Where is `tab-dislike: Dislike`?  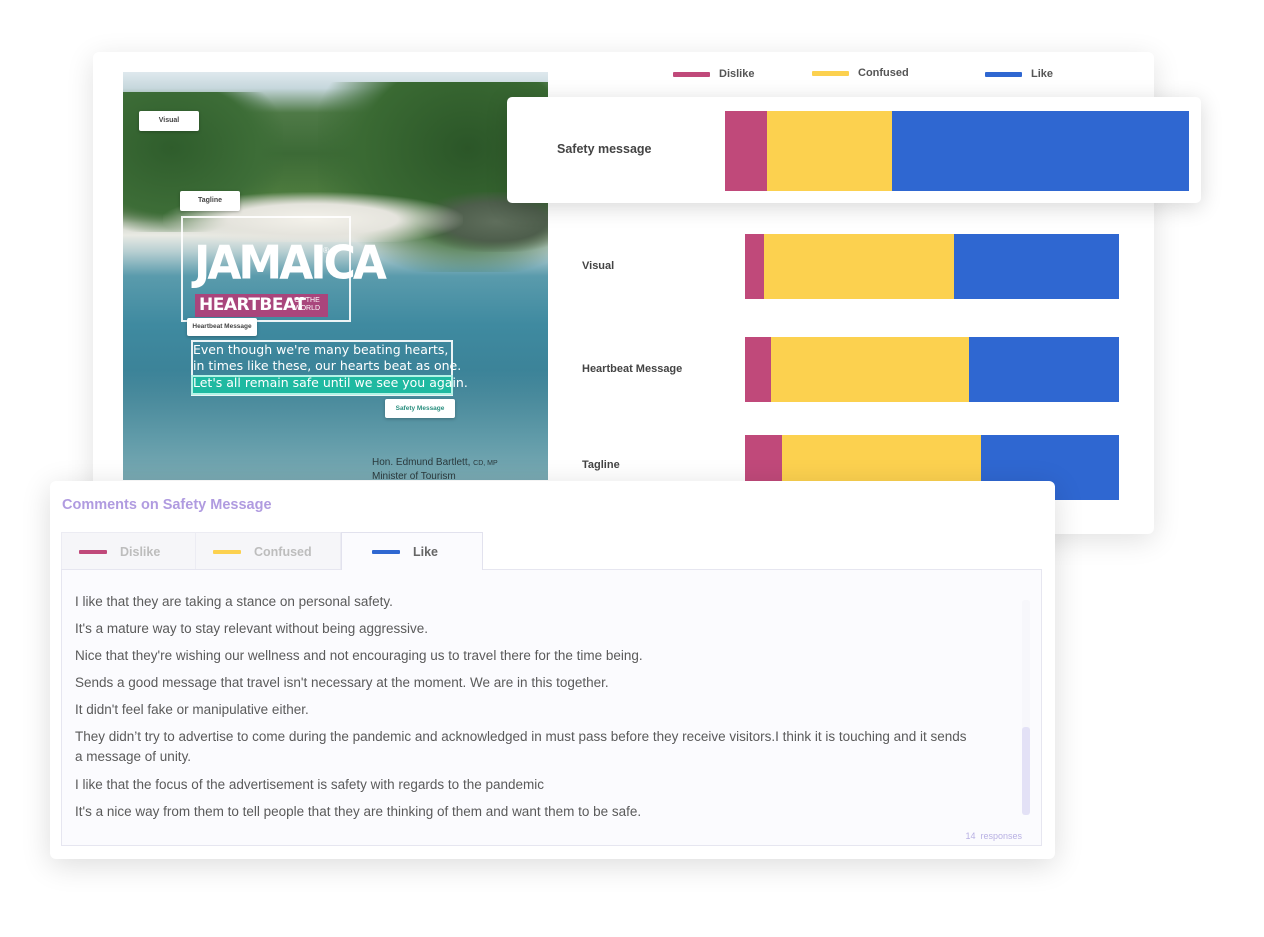 tab-dislike: Dislike is located at coordinates (128, 551).